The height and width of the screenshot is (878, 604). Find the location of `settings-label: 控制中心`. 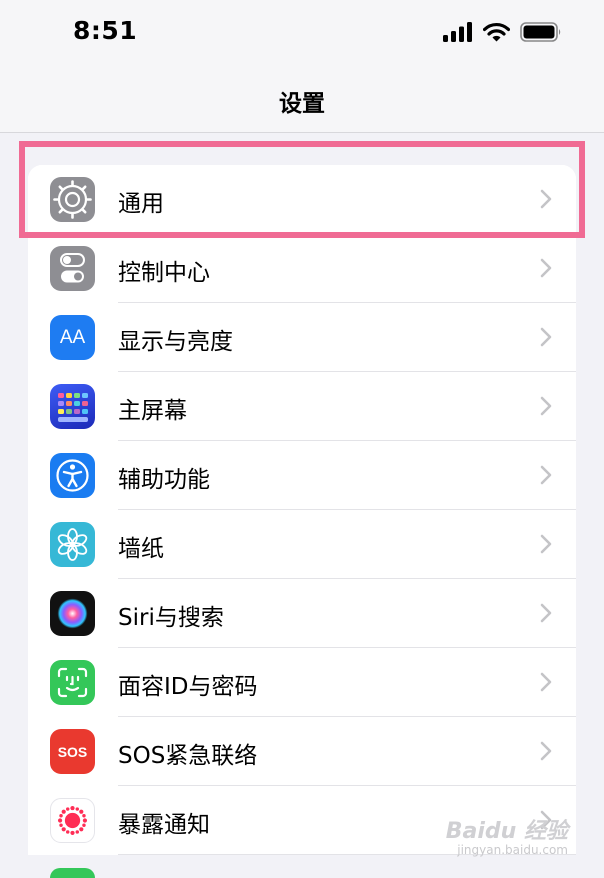

settings-label: 控制中心 is located at coordinates (164, 273).